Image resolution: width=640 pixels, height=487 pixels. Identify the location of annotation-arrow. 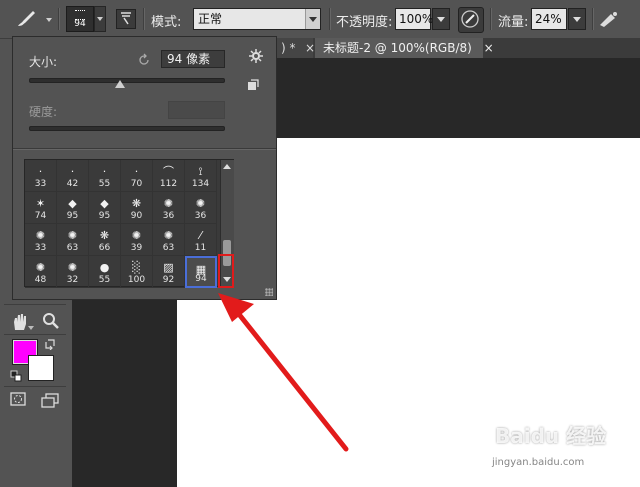
(283, 372).